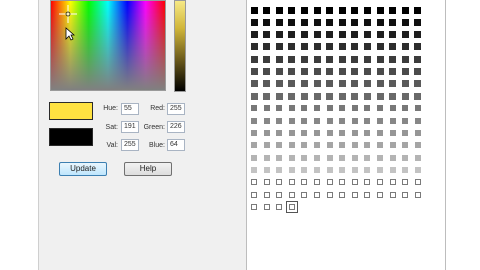 This screenshot has height=270, width=480. Describe the element at coordinates (176, 127) in the screenshot. I see `green-field: 226` at that location.